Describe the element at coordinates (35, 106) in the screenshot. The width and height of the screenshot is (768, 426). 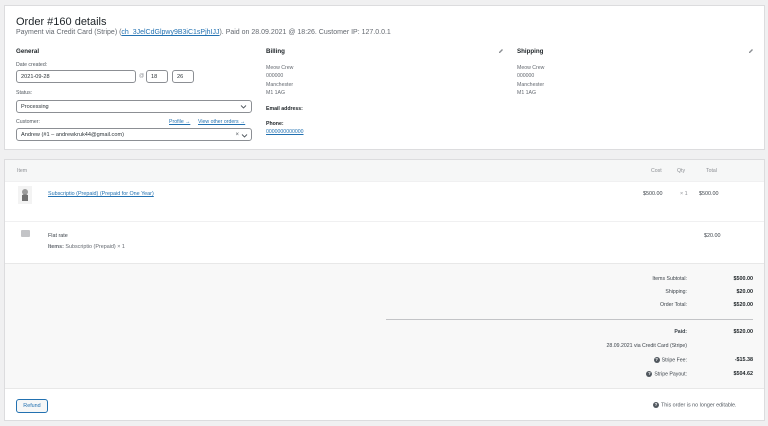
I see `status-value: Processing` at that location.